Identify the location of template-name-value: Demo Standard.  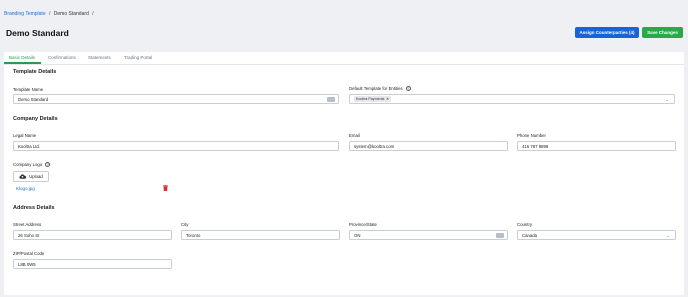
(33, 99).